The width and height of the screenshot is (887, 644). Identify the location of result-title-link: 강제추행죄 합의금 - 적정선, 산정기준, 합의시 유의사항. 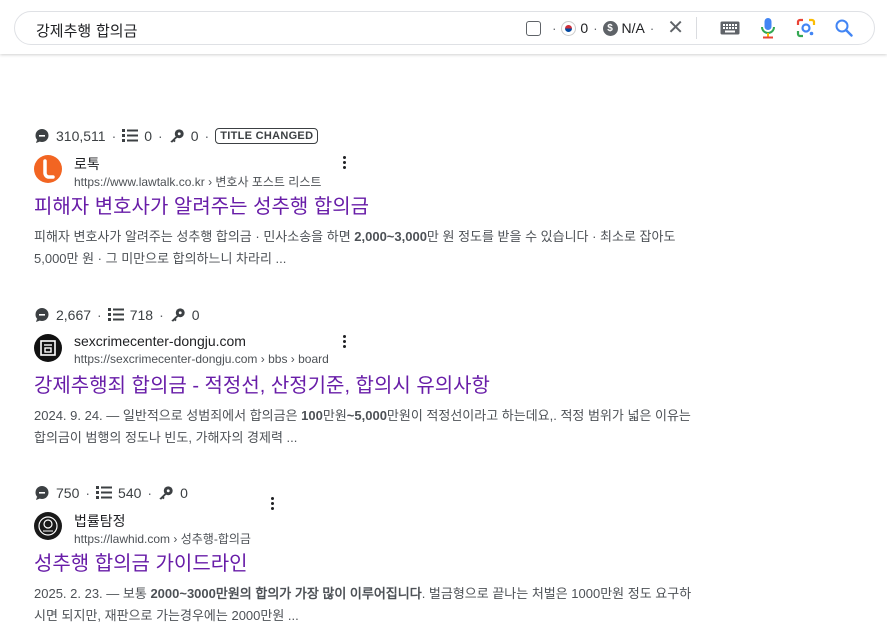
(364, 386).